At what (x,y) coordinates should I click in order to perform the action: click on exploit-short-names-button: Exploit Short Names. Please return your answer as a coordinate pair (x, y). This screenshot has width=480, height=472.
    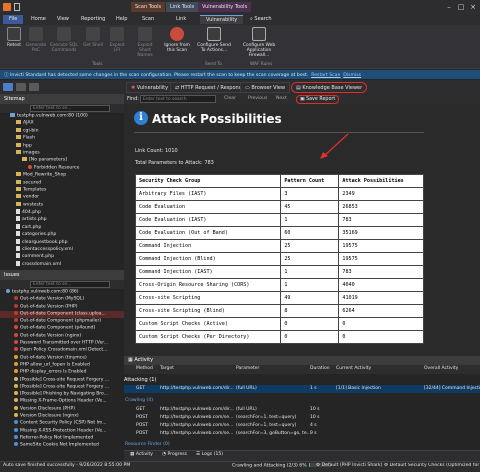
    Looking at the image, I should click on (145, 45).